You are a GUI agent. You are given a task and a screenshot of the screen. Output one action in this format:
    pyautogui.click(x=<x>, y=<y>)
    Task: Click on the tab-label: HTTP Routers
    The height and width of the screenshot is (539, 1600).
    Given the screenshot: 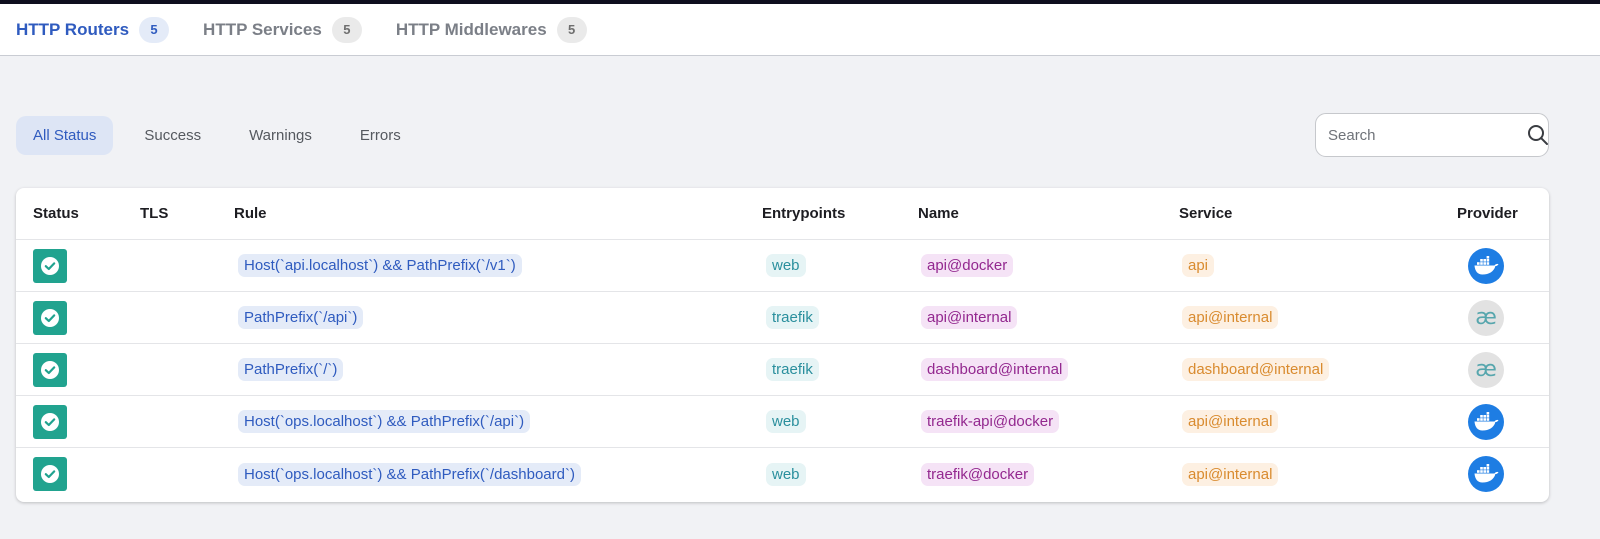 What is the action you would take?
    pyautogui.click(x=73, y=29)
    